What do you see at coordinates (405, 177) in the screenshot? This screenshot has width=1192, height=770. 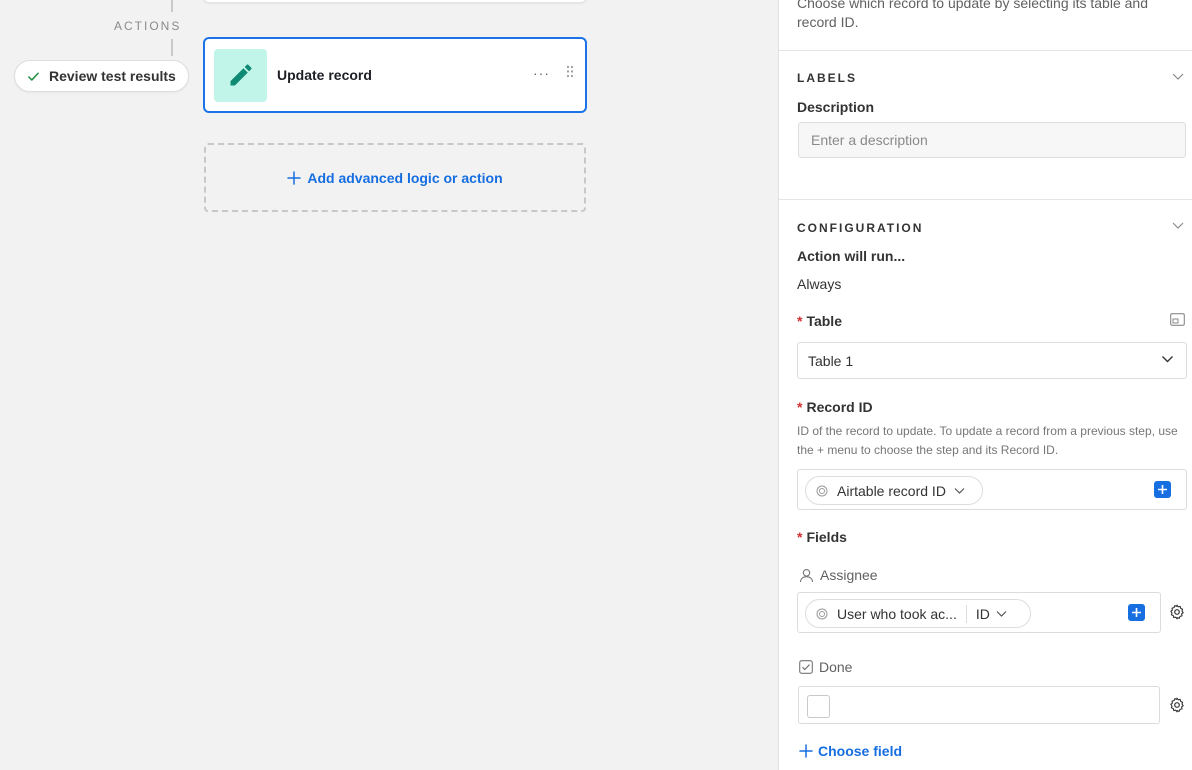 I see `add-advanced-logic-label: Add advanced logic or action` at bounding box center [405, 177].